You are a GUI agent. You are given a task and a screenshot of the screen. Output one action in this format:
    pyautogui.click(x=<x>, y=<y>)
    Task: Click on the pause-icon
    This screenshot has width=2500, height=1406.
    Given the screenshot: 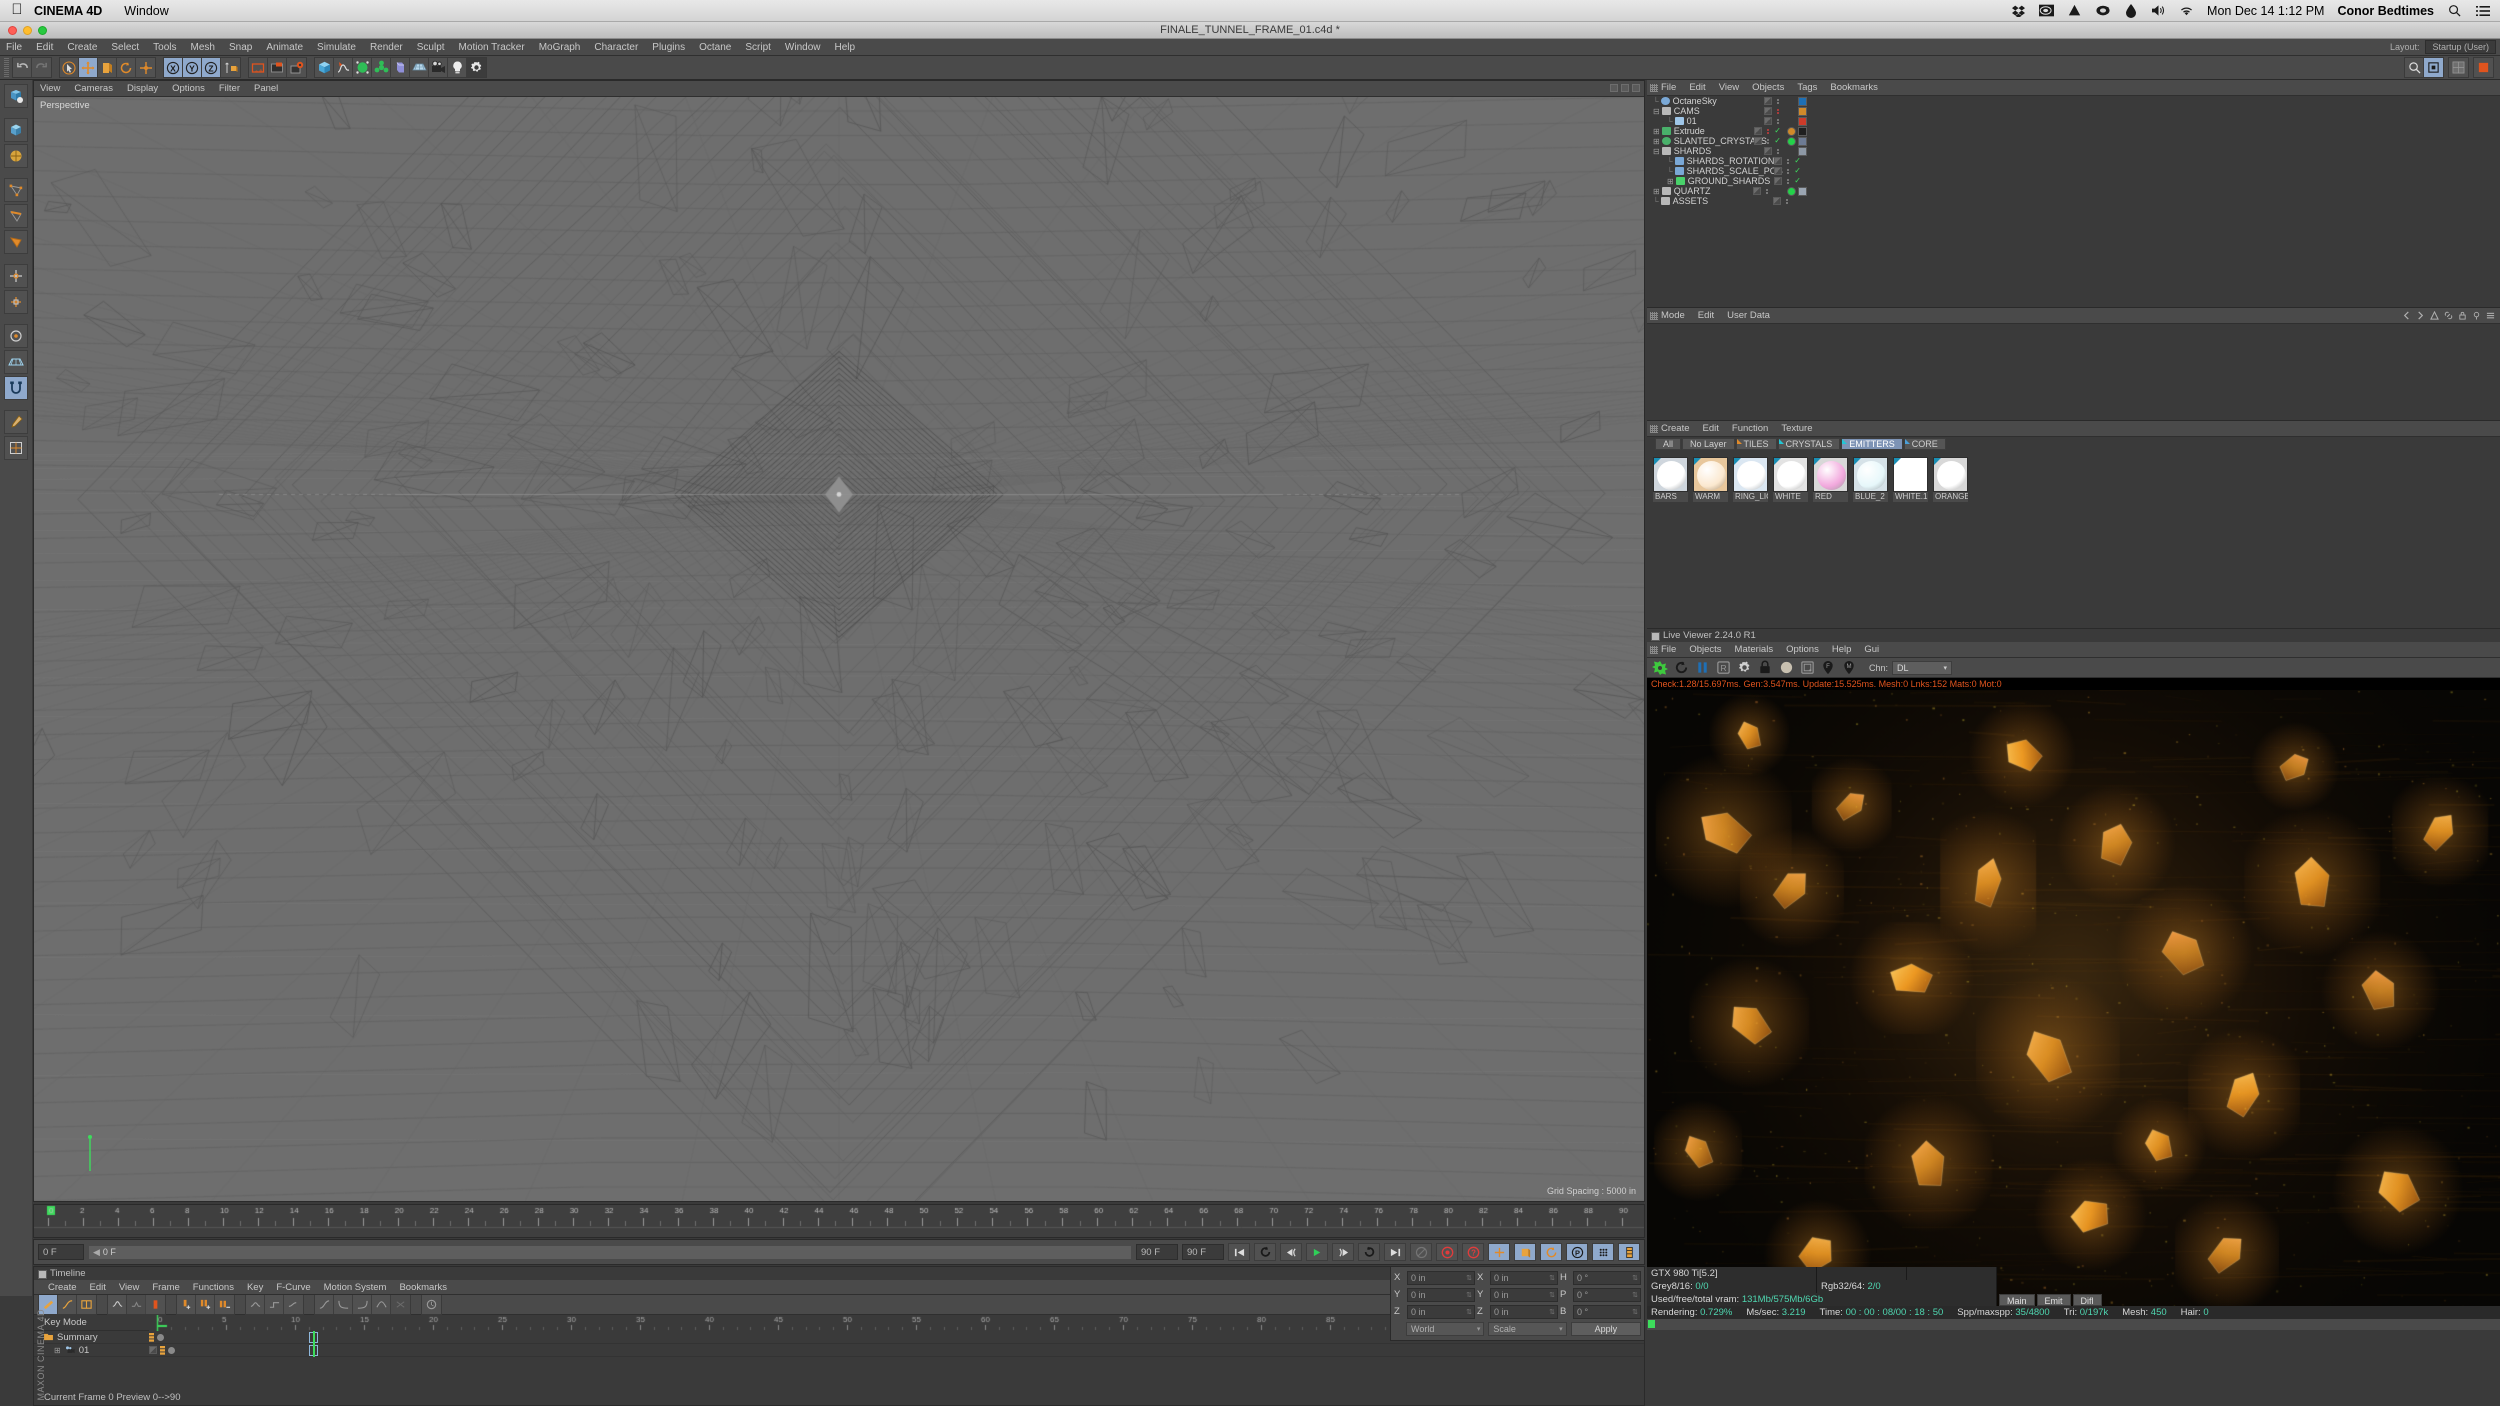 What is the action you would take?
    pyautogui.click(x=1702, y=668)
    